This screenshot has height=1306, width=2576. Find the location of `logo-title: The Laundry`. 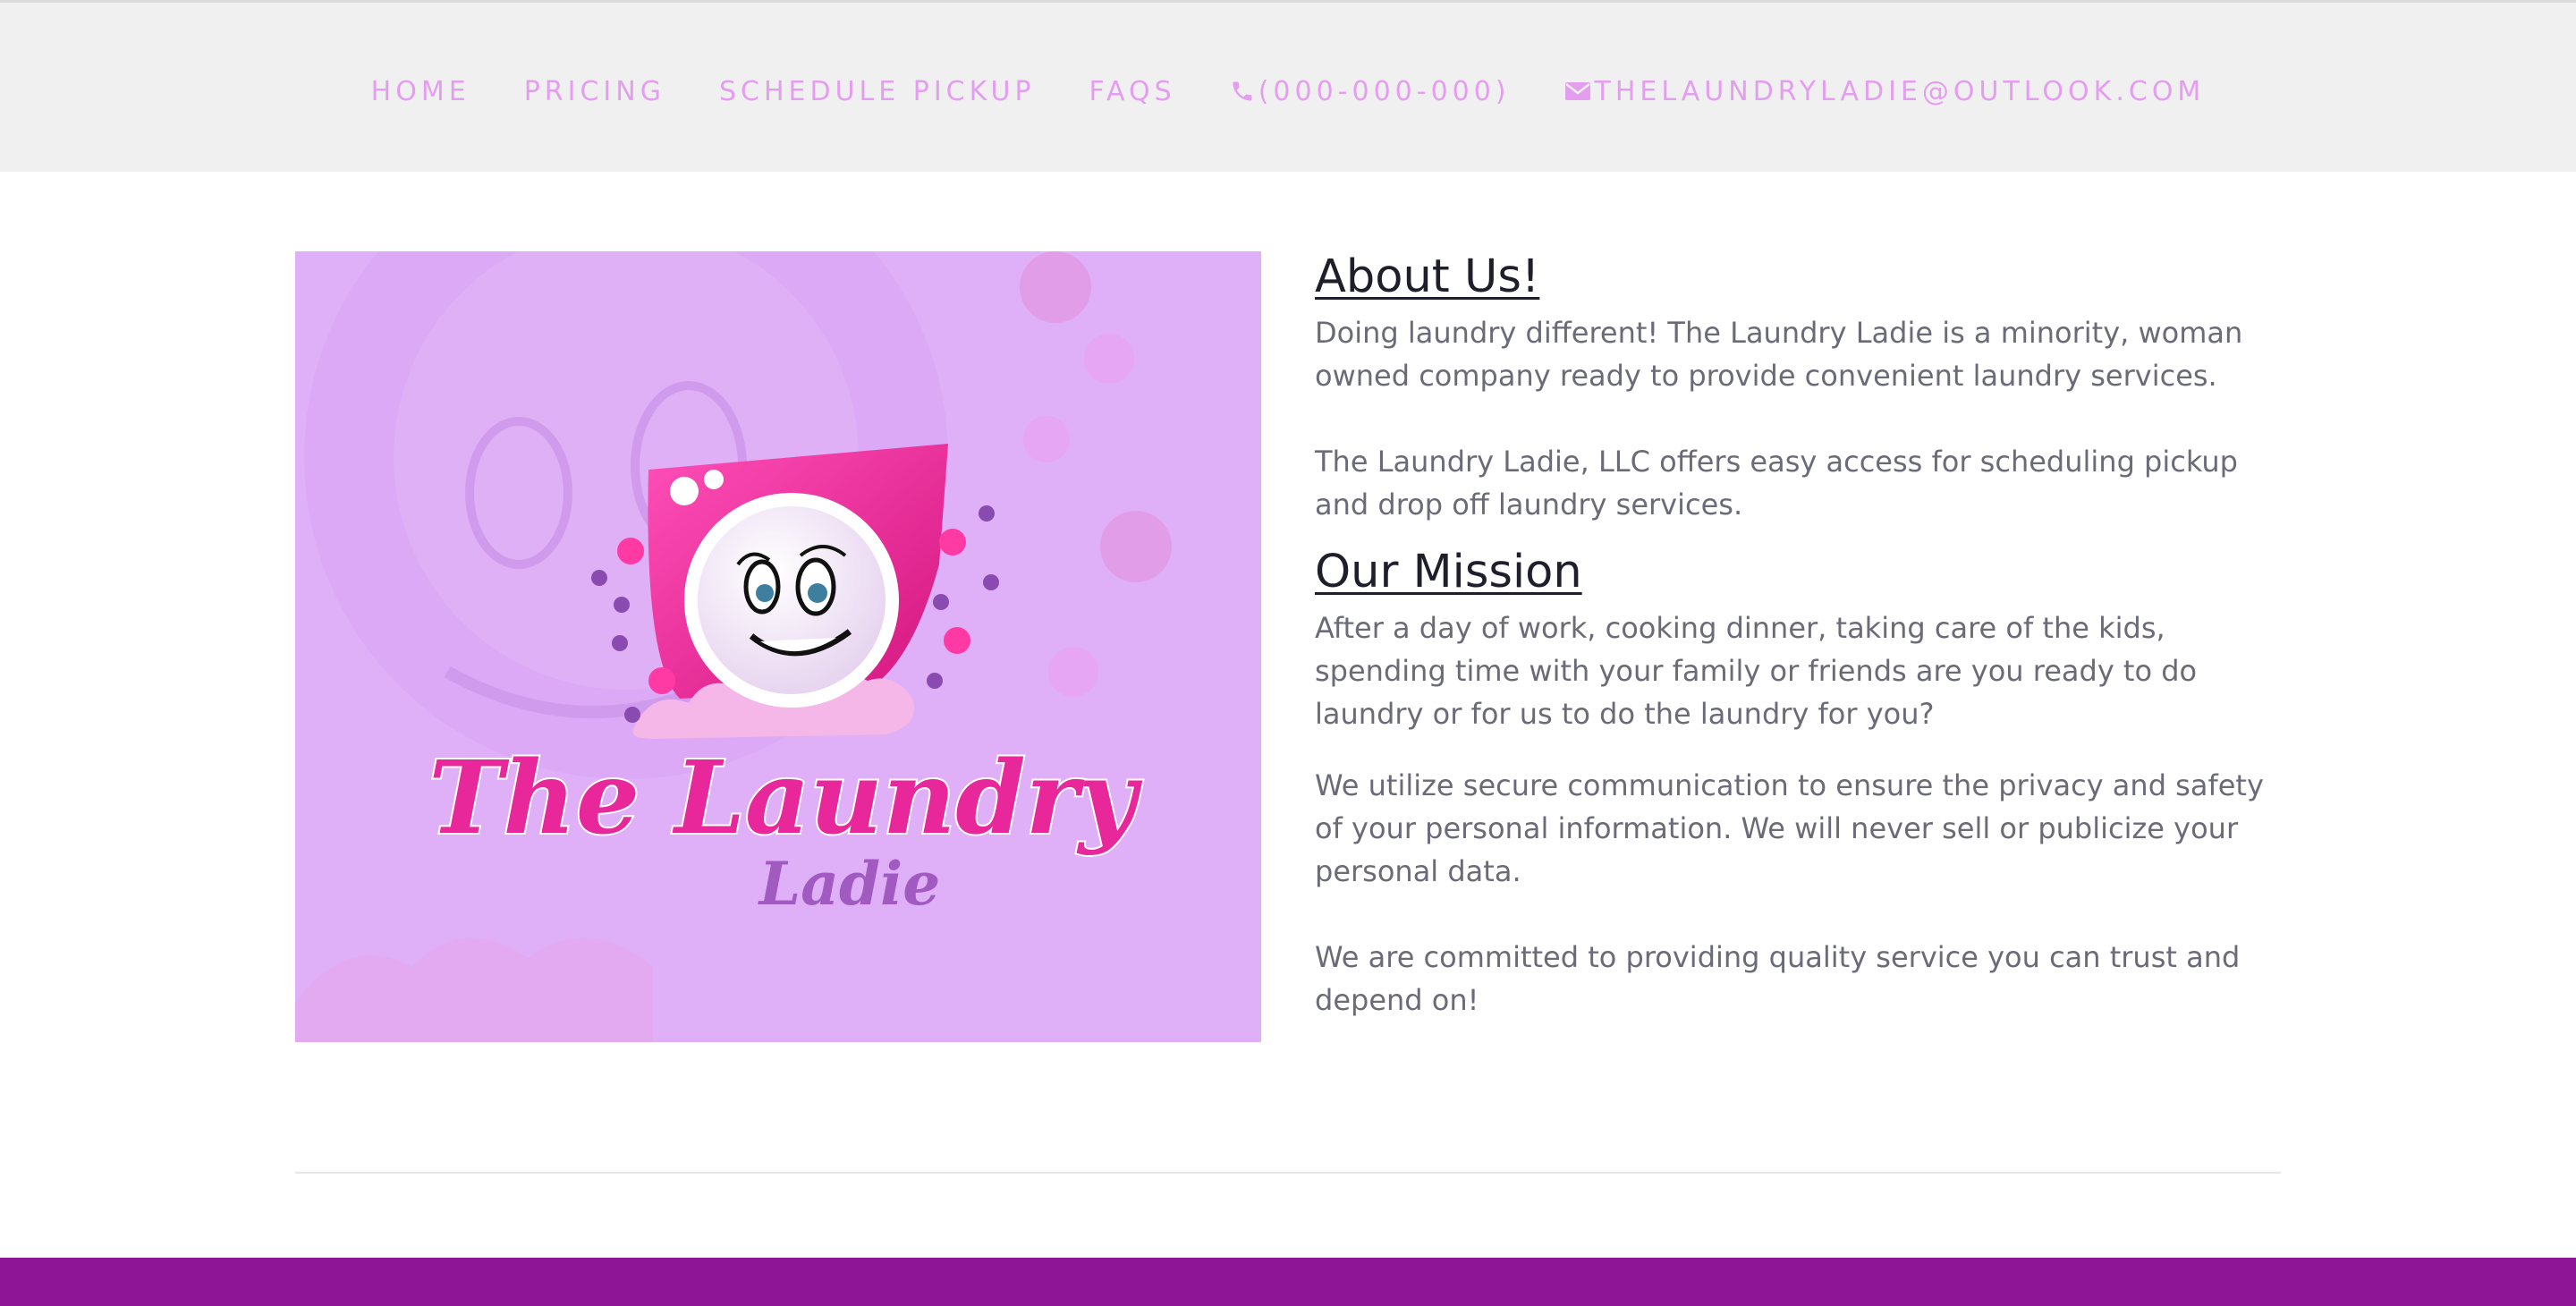

logo-title: The Laundry is located at coordinates (785, 799).